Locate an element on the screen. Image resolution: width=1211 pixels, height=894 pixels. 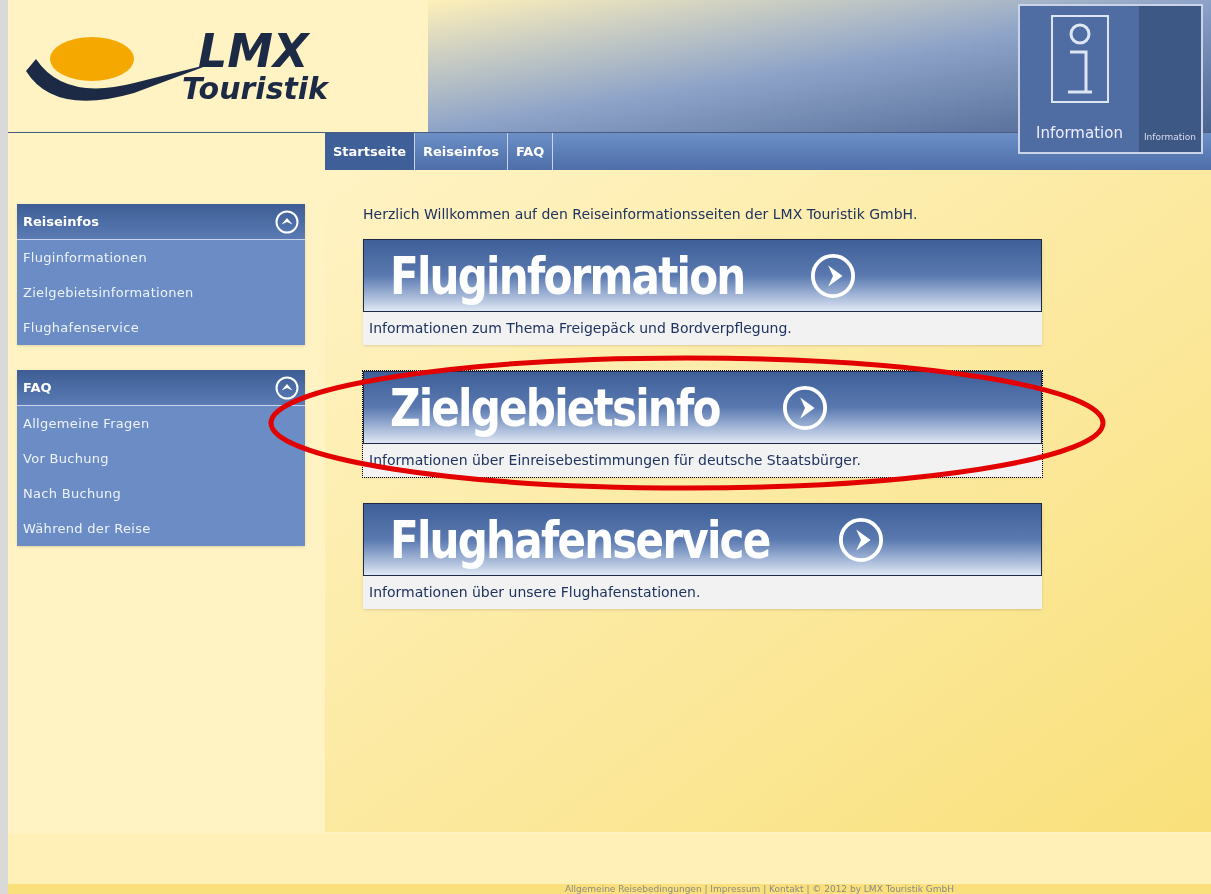
sidebar-link: Zielgebietsinformationen is located at coordinates (161, 292).